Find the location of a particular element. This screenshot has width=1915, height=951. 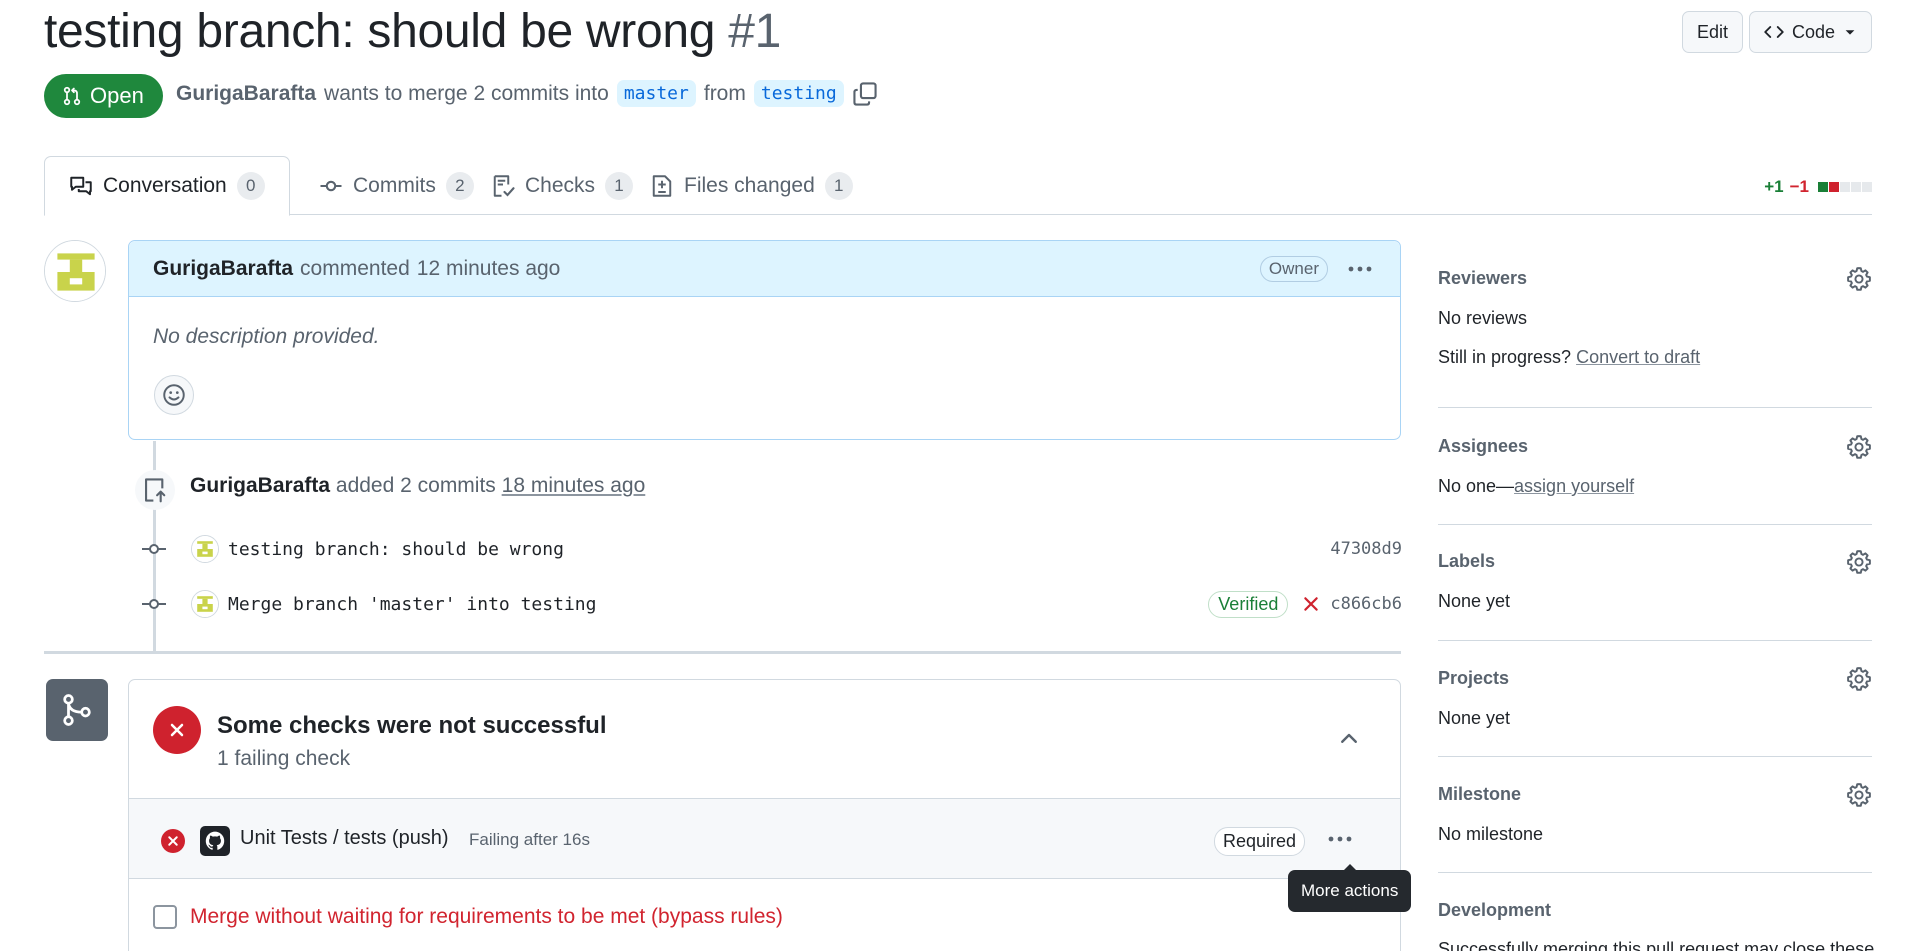

diffstat: +1 −1 is located at coordinates (1818, 187).